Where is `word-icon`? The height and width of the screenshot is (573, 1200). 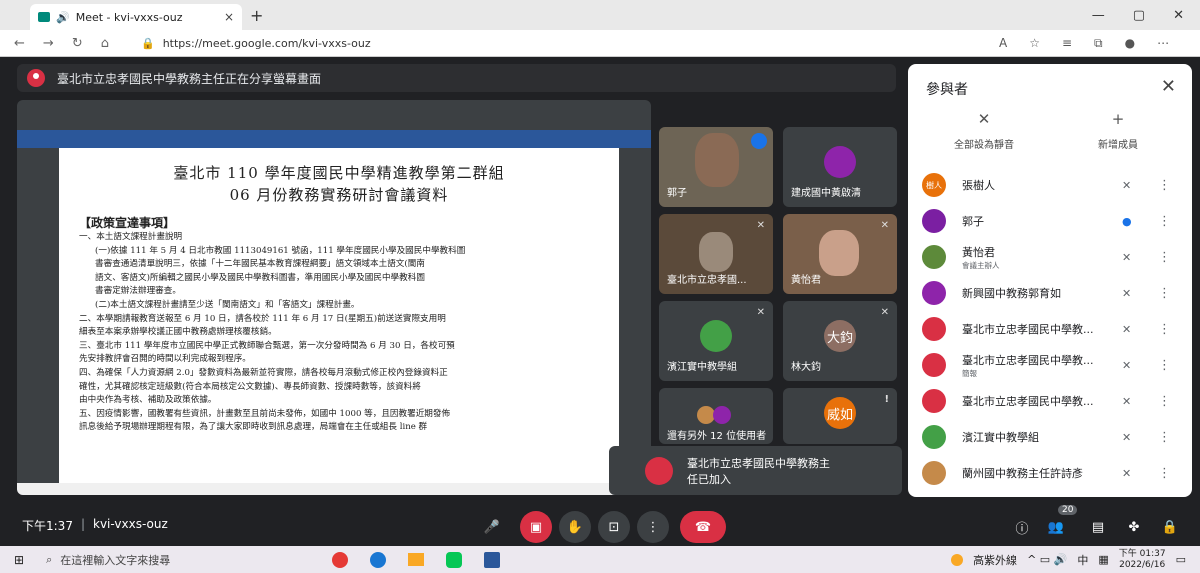
word-icon is located at coordinates (492, 559).